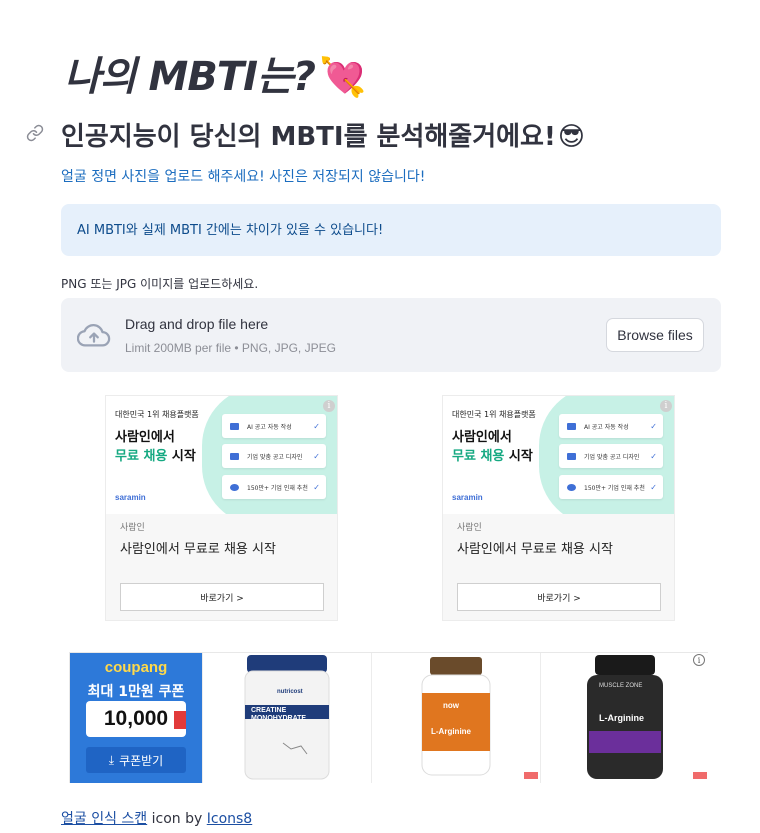 This screenshot has width=760, height=833. I want to click on face-scan-icon-link: 얼굴 인식 스캔, so click(104, 819).